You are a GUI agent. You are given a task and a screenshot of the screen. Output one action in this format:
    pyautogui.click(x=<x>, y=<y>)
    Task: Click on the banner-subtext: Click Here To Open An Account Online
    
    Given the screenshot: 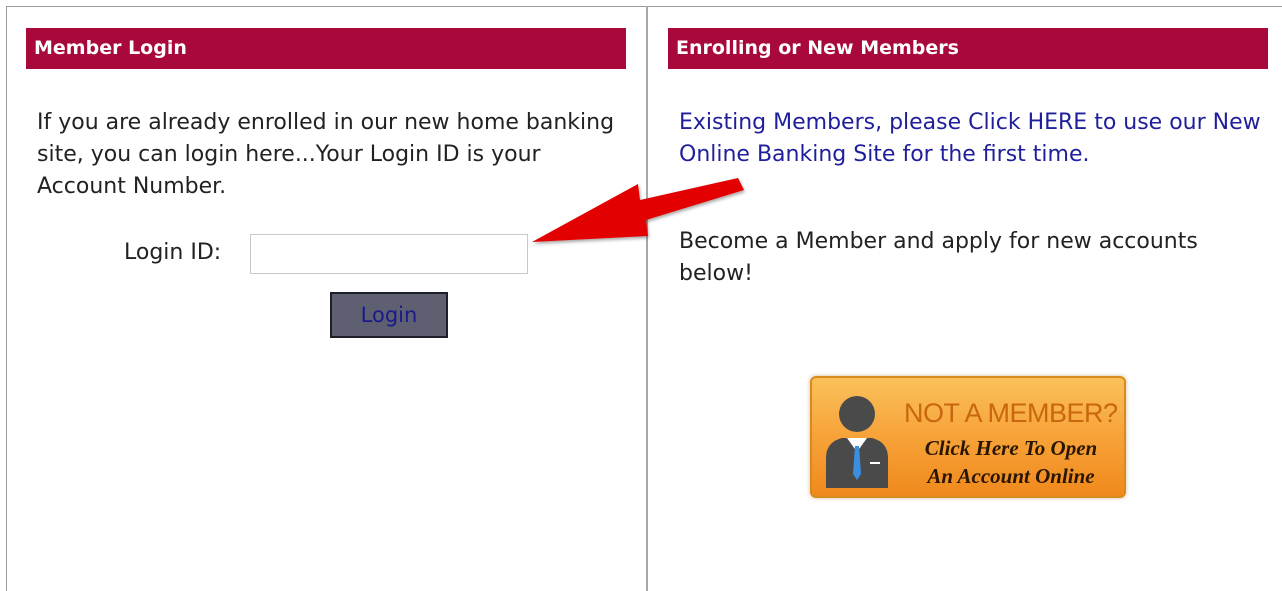 What is the action you would take?
    pyautogui.click(x=1011, y=462)
    